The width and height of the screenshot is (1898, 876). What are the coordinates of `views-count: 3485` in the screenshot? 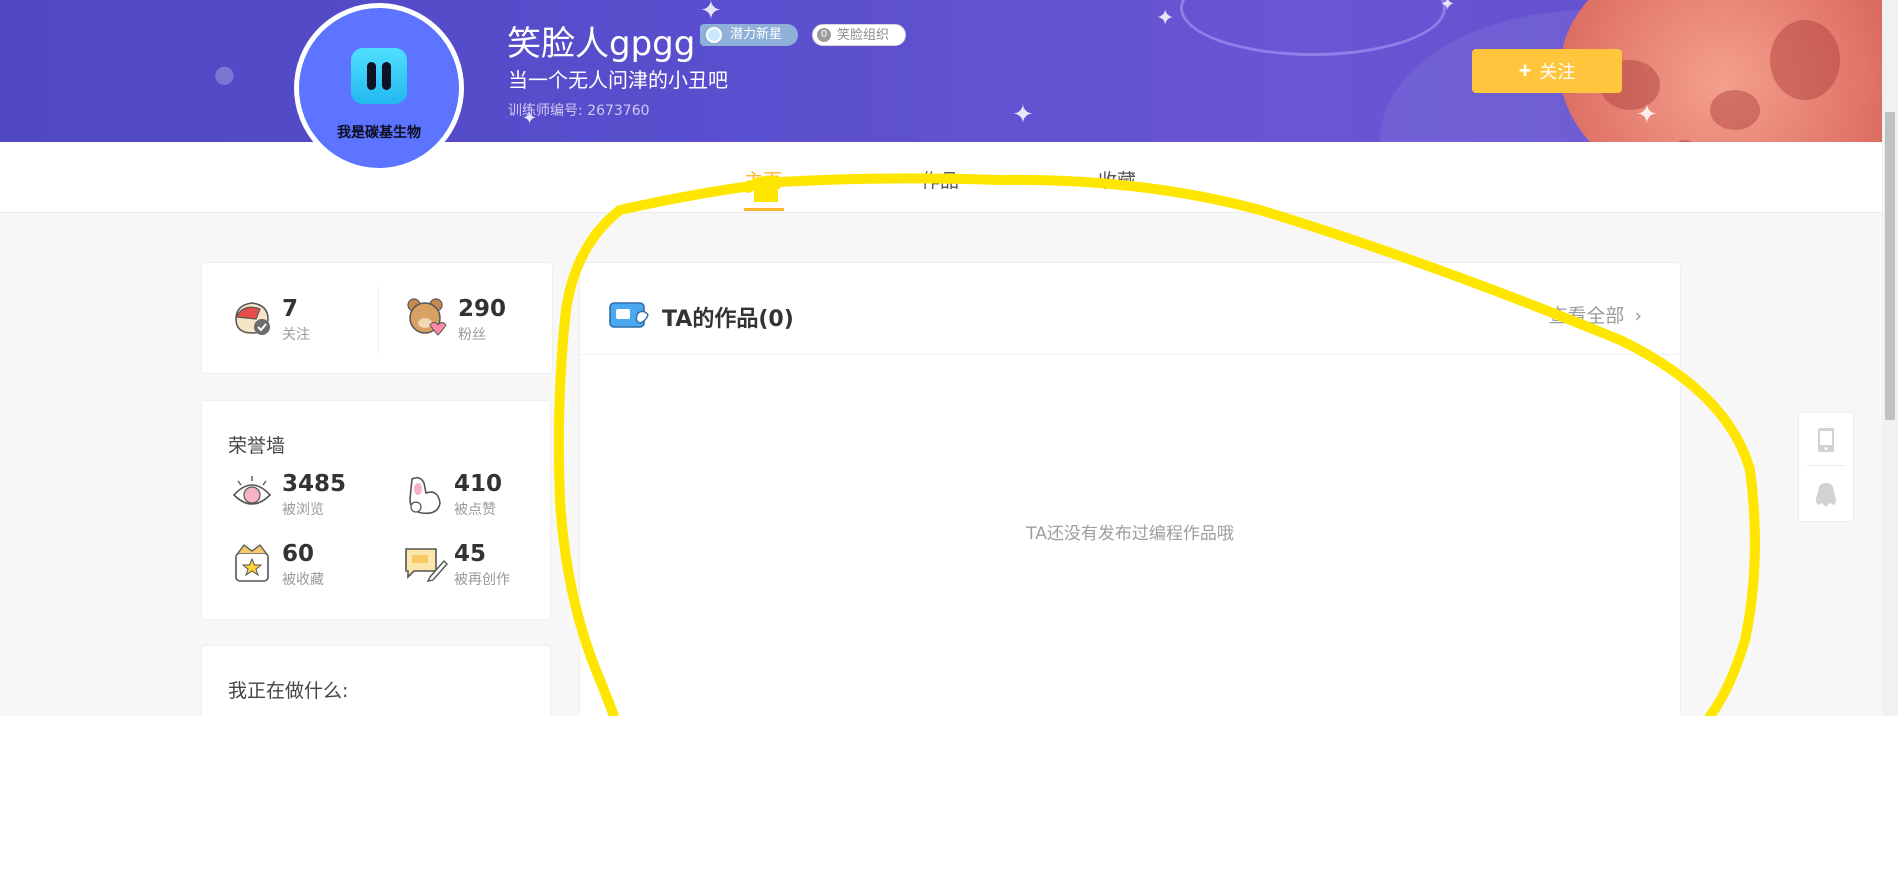 It's located at (314, 484).